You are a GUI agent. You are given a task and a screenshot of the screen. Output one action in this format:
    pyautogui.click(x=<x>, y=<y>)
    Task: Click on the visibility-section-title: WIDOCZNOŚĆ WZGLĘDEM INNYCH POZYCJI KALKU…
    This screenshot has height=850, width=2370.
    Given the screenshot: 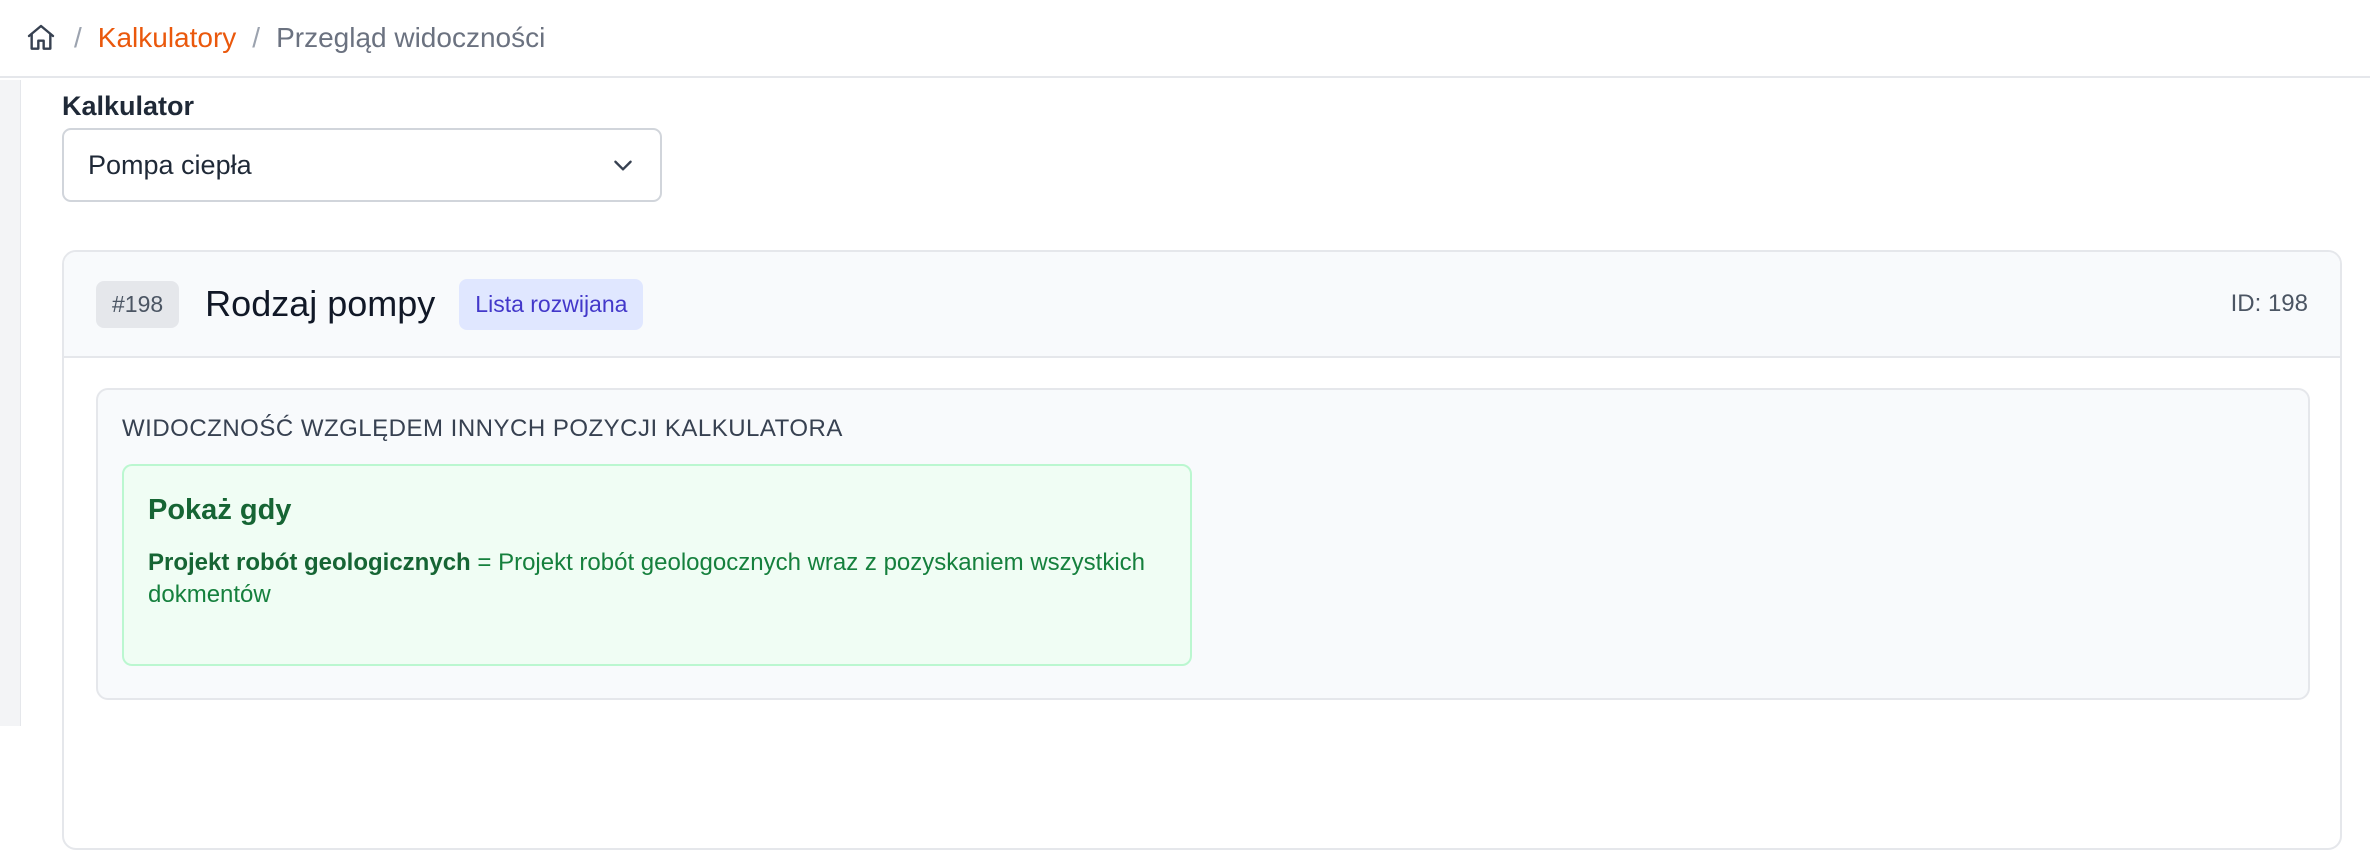 What is the action you would take?
    pyautogui.click(x=482, y=428)
    